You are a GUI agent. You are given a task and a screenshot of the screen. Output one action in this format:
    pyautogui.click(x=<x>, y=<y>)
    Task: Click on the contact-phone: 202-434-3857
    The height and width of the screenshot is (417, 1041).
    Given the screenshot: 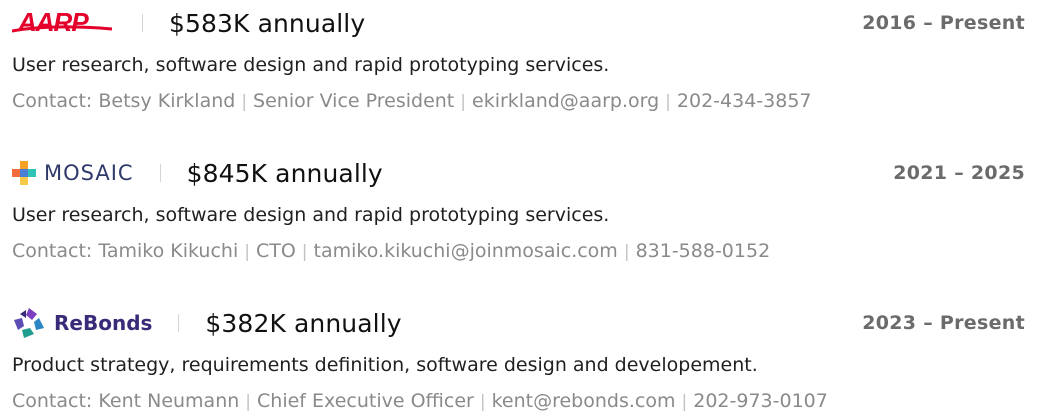 What is the action you would take?
    pyautogui.click(x=744, y=101)
    